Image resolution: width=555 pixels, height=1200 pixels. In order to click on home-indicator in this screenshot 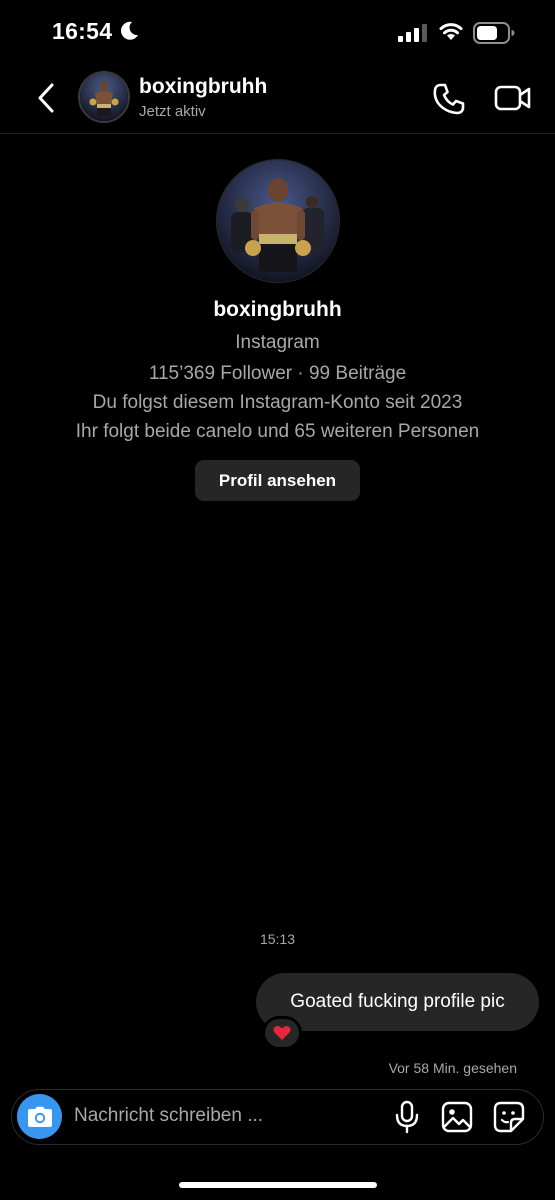, I will do `click(278, 1185)`.